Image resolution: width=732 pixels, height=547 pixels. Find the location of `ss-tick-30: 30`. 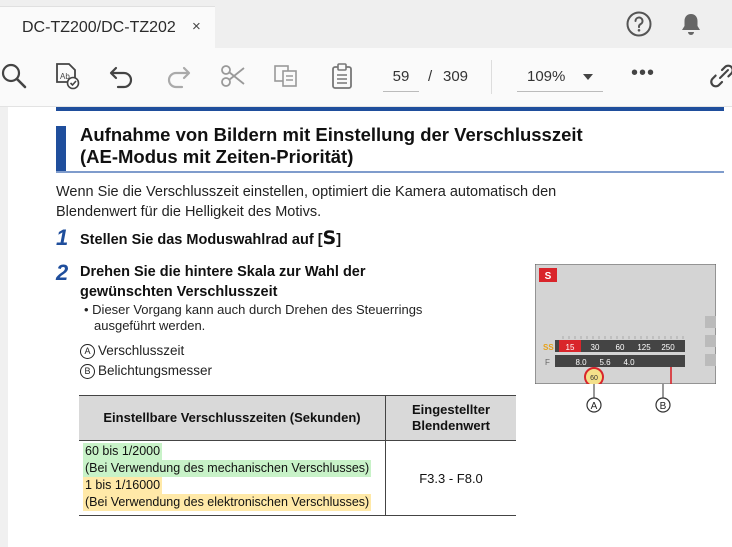

ss-tick-30: 30 is located at coordinates (595, 347).